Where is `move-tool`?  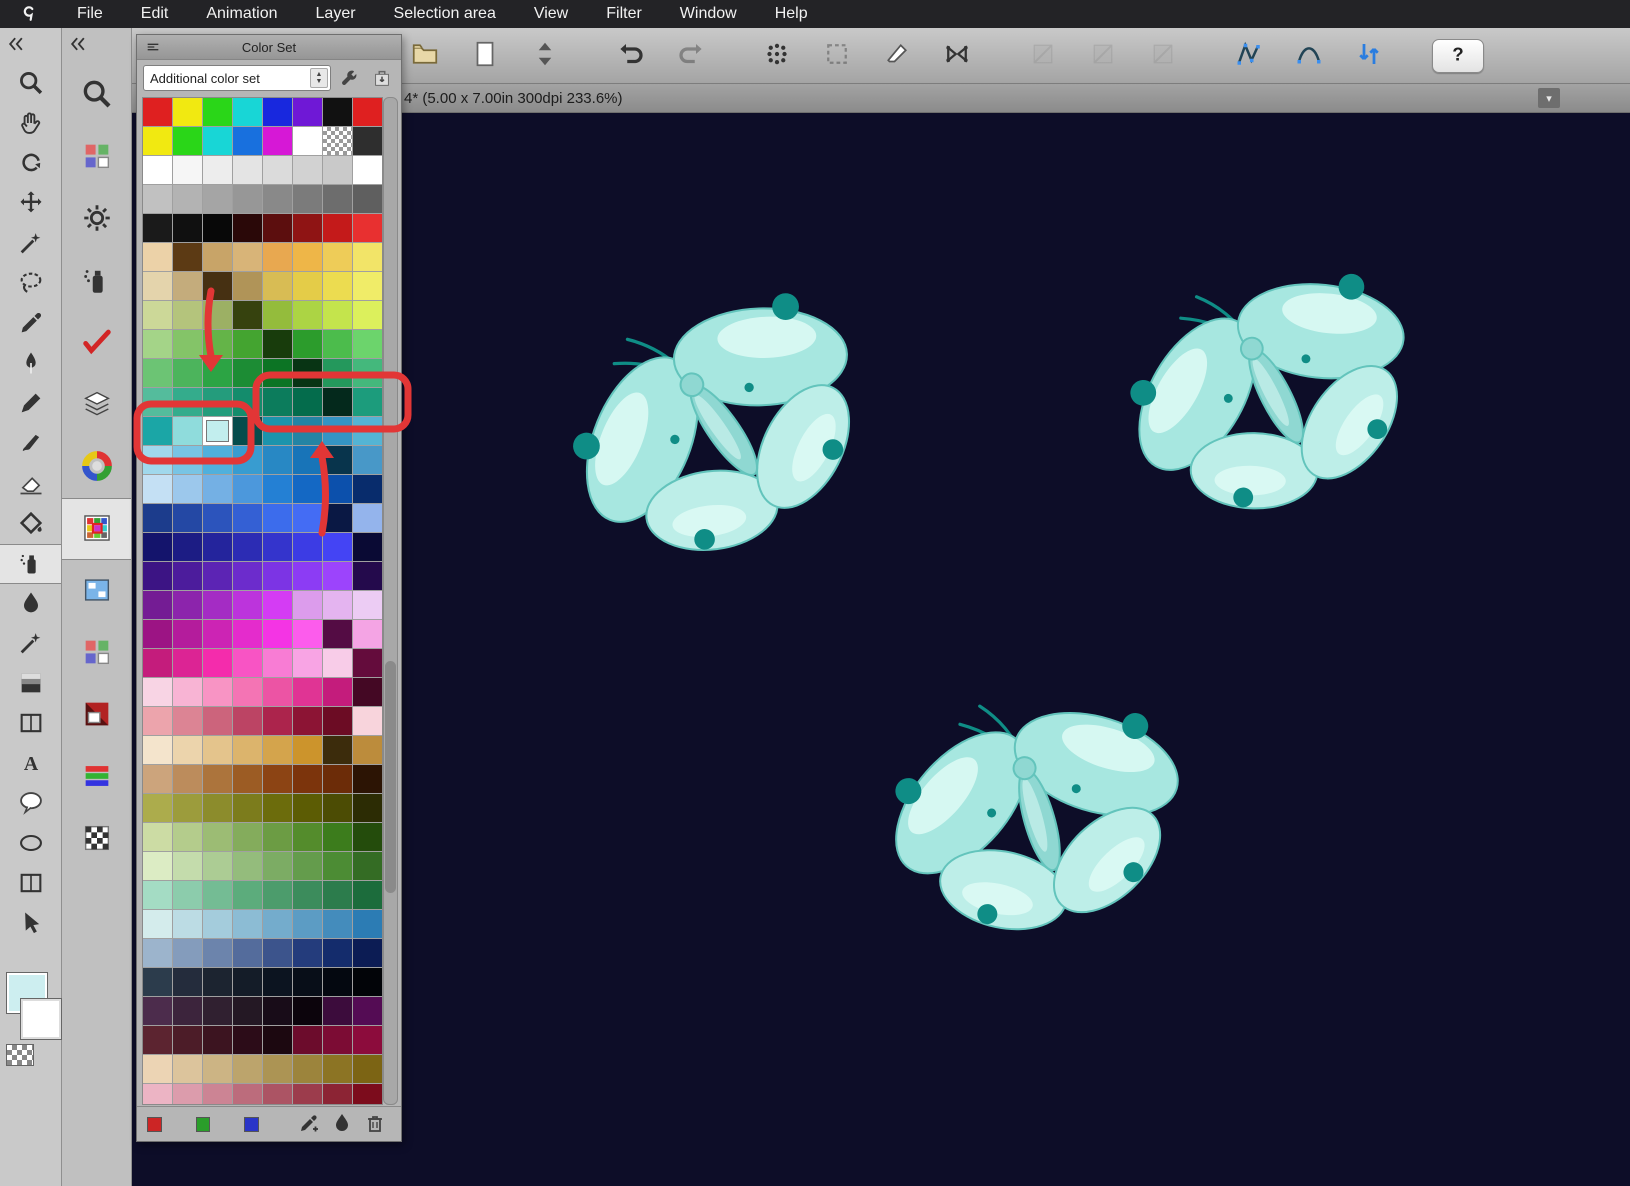
move-tool is located at coordinates (30, 204).